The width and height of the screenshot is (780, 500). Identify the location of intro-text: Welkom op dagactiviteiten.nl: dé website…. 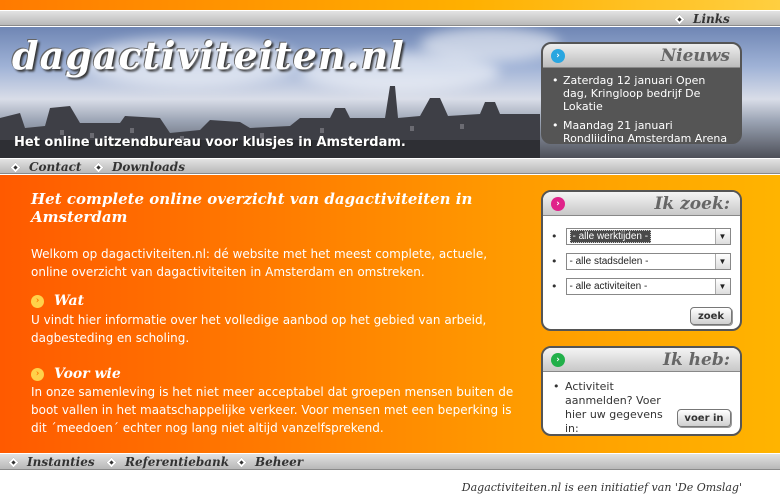
(259, 263).